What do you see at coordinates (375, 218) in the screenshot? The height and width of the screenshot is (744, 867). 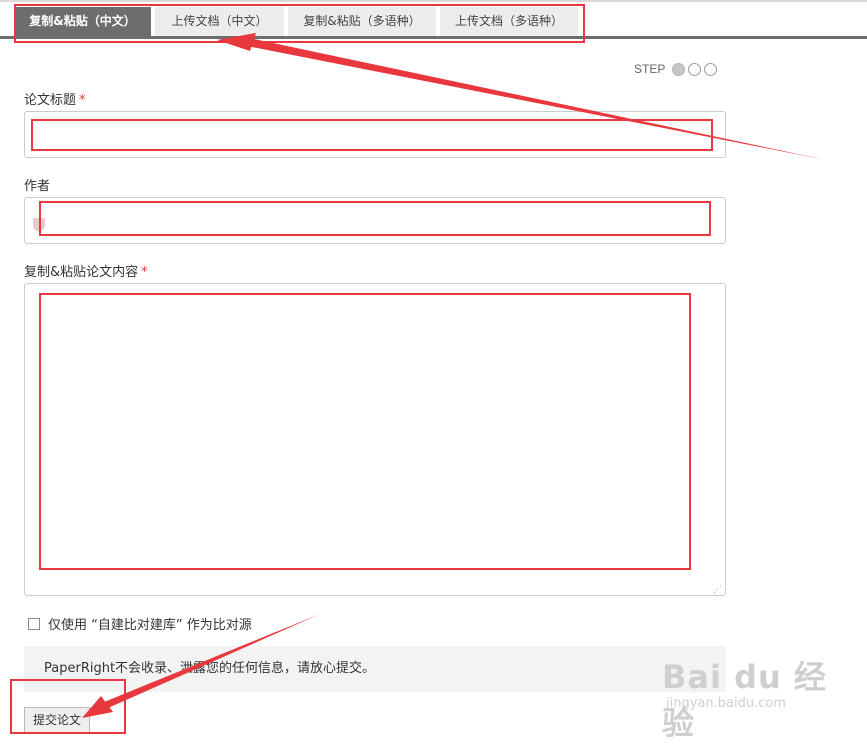 I see `annotation-box-author` at bounding box center [375, 218].